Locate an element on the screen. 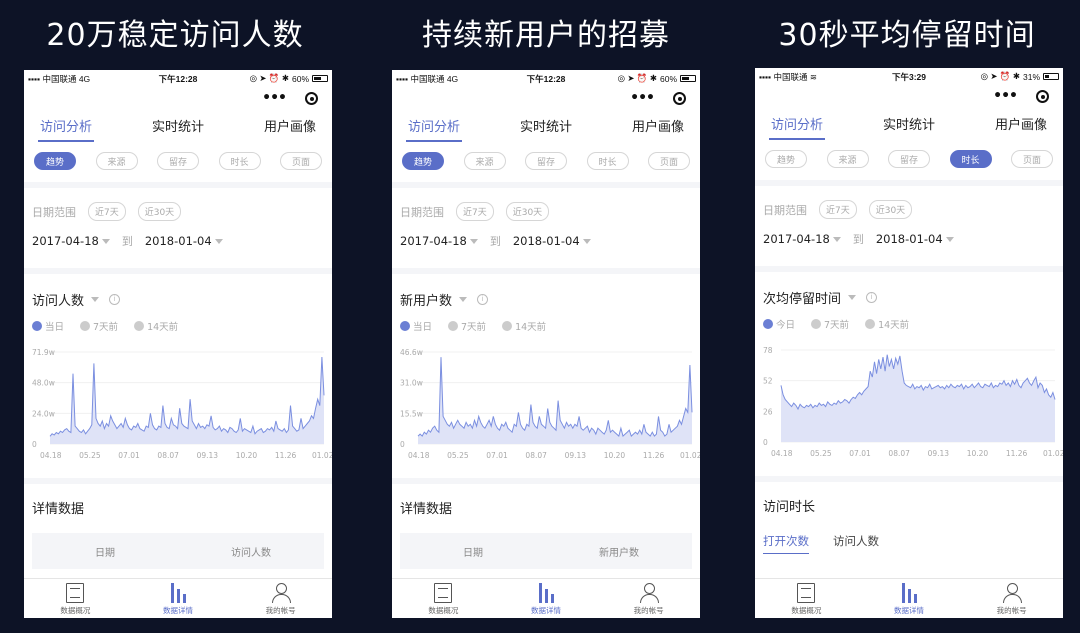 This screenshot has width=1080, height=633. column-header-1: 访问人数 is located at coordinates (251, 553).